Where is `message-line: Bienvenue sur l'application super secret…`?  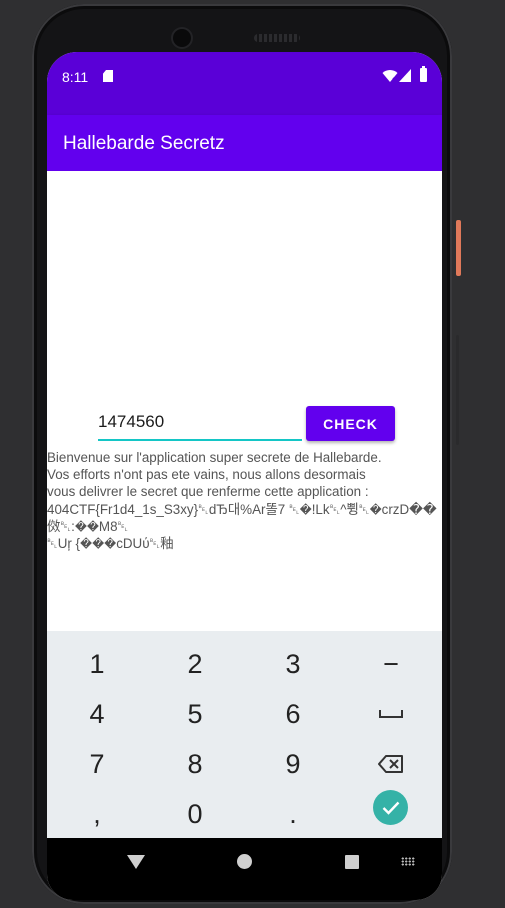
message-line: Bienvenue sur l'application super secret… is located at coordinates (214, 457).